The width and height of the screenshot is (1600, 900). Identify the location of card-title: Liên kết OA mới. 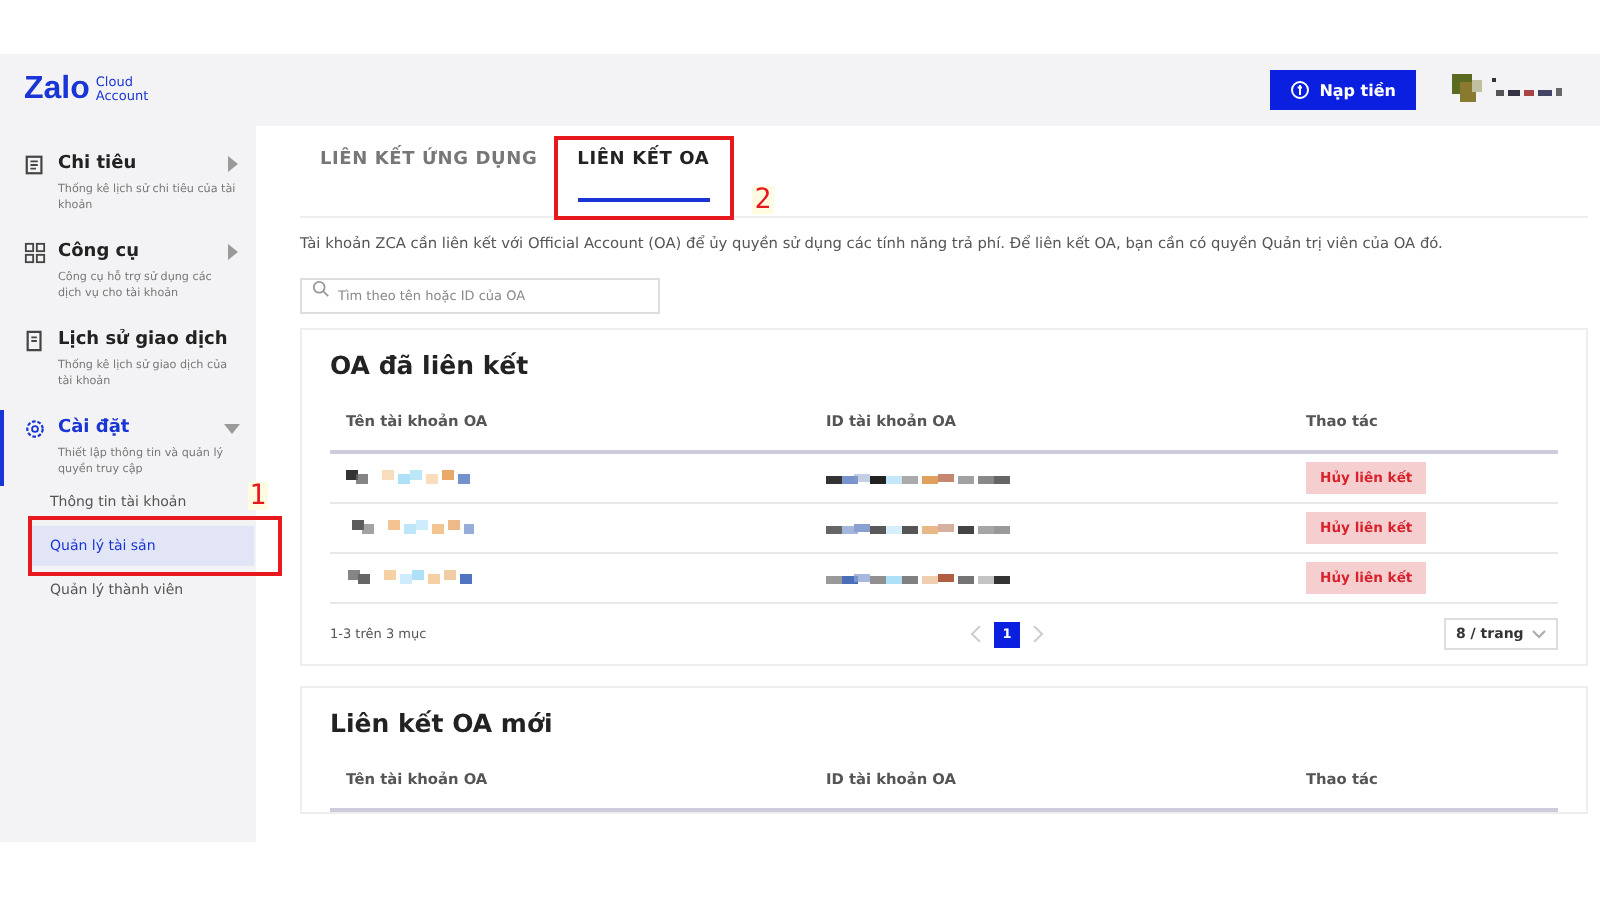
(442, 725).